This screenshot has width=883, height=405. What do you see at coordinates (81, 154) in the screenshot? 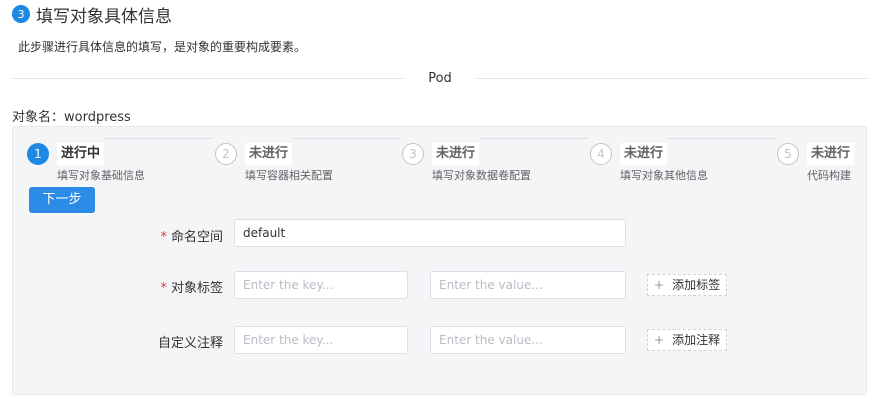
I see `step-status: 进行中` at bounding box center [81, 154].